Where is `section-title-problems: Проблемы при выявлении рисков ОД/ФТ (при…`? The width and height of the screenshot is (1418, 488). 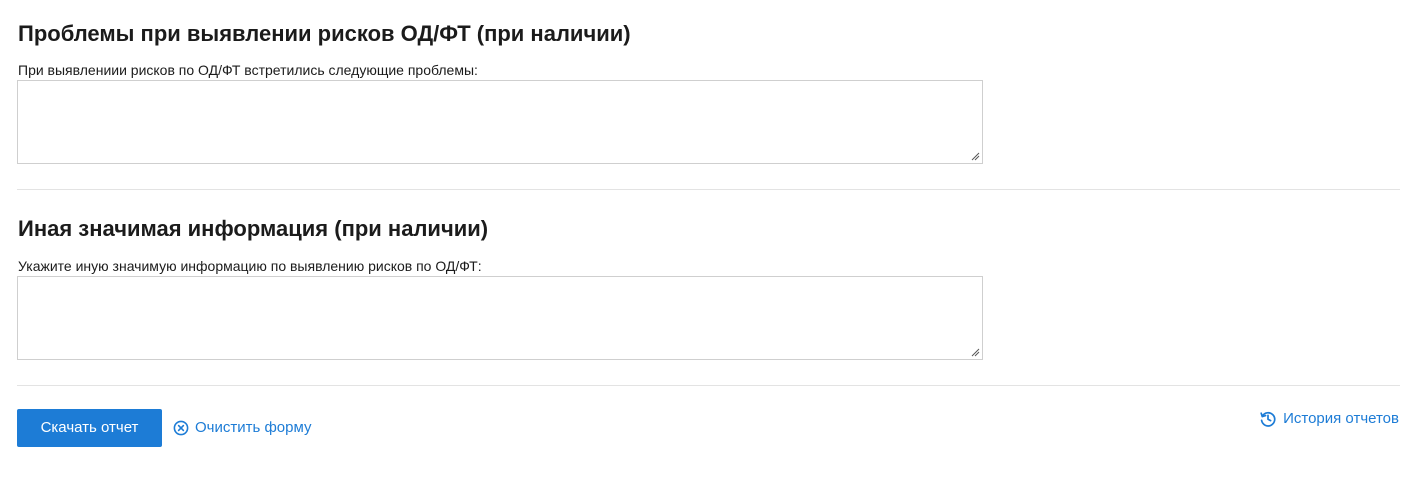
section-title-problems: Проблемы при выявлении рисков ОД/ФТ (при… is located at coordinates (324, 33).